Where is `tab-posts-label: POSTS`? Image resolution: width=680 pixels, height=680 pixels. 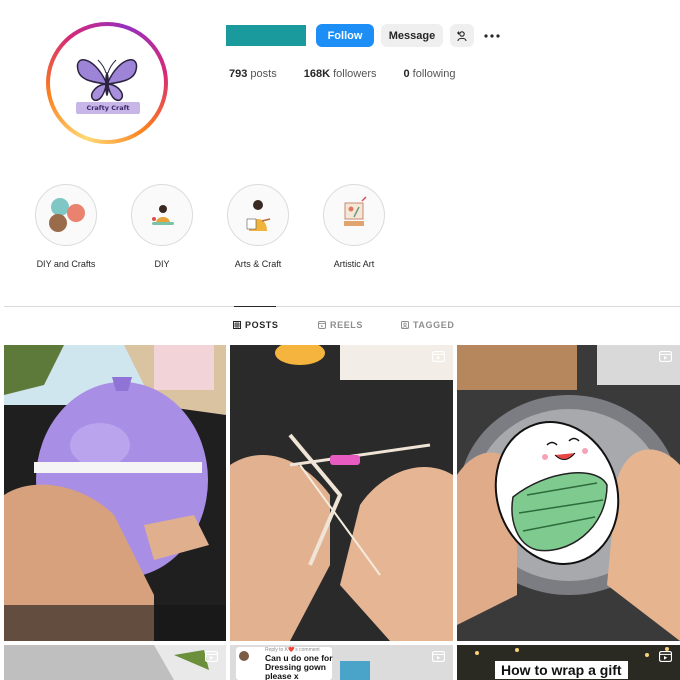 tab-posts-label: POSTS is located at coordinates (262, 325).